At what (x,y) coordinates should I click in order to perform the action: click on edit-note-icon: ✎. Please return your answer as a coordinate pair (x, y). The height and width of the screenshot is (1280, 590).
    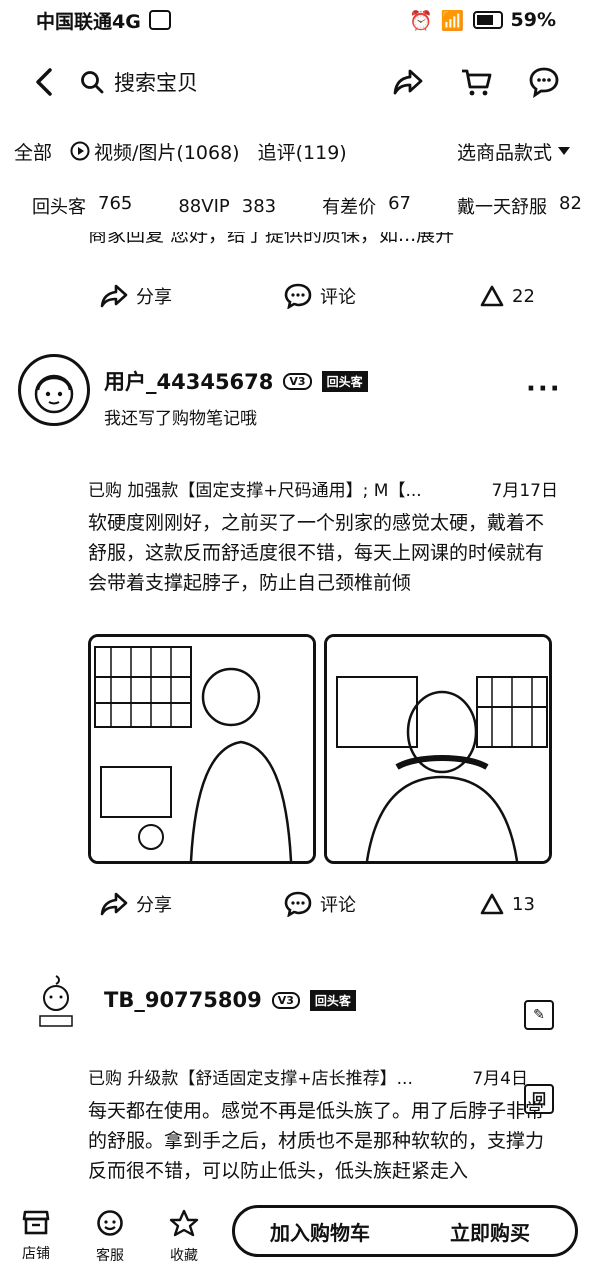
    Looking at the image, I should click on (539, 1015).